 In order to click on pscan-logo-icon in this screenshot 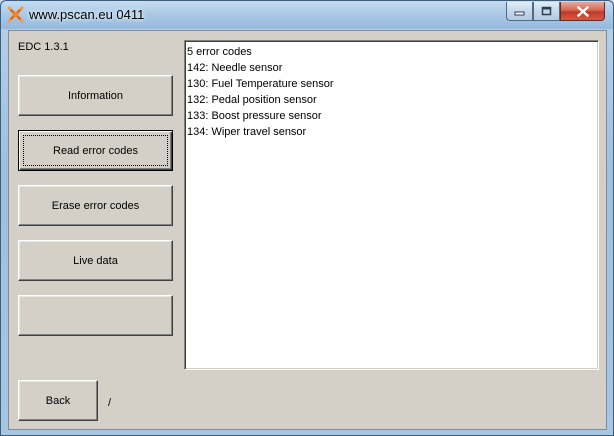, I will do `click(15, 14)`.